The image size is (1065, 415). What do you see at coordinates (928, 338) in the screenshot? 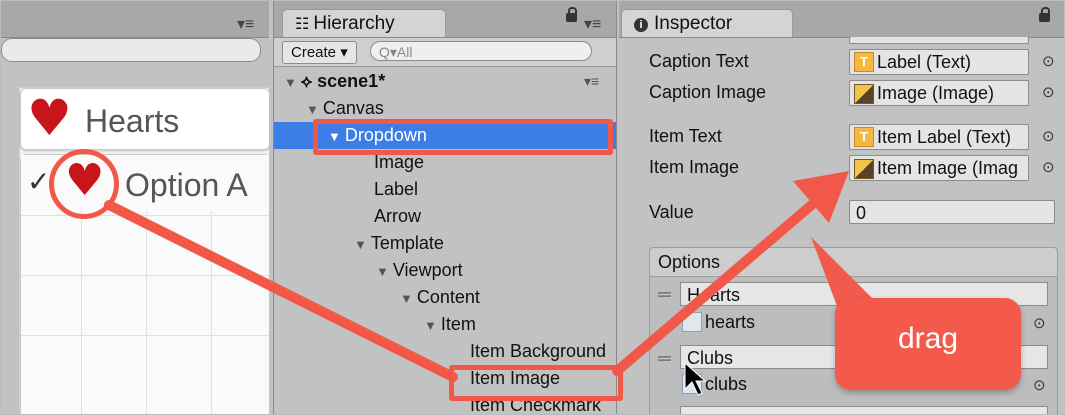
I see `callout-text: drag` at bounding box center [928, 338].